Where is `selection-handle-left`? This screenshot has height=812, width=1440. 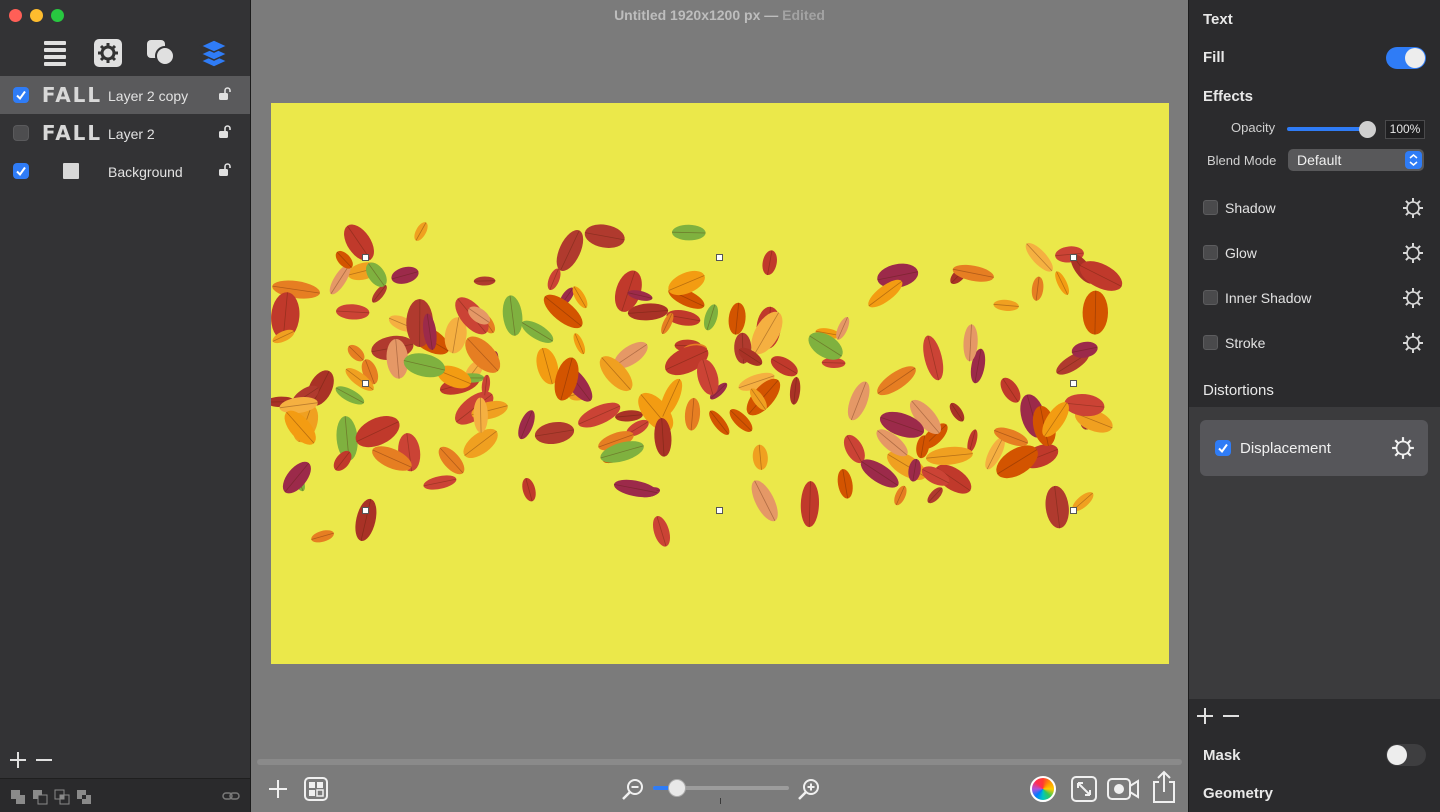 selection-handle-left is located at coordinates (365, 383).